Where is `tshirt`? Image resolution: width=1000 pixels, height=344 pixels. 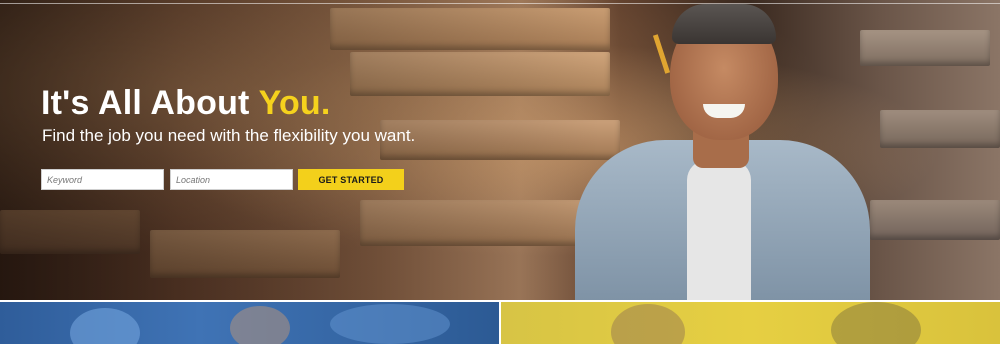 tshirt is located at coordinates (719, 230).